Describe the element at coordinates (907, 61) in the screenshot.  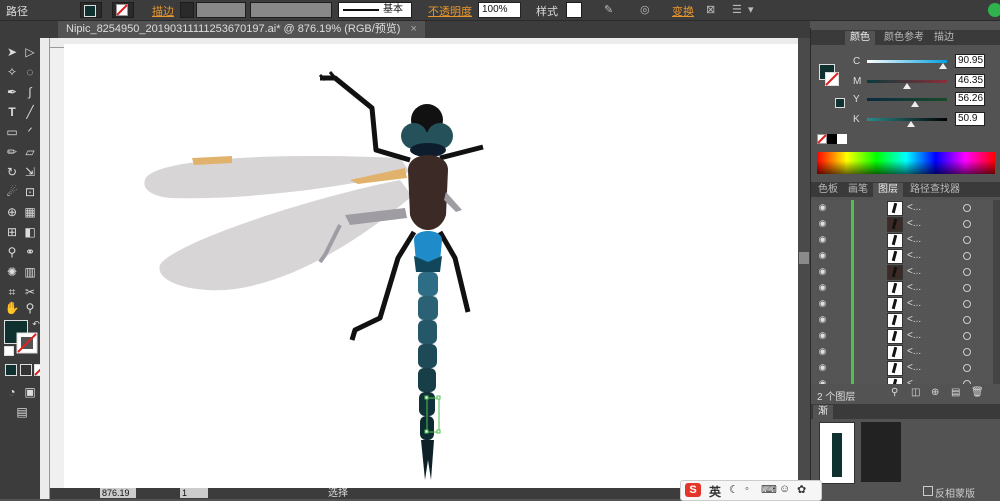
I see `slider-track-c` at that location.